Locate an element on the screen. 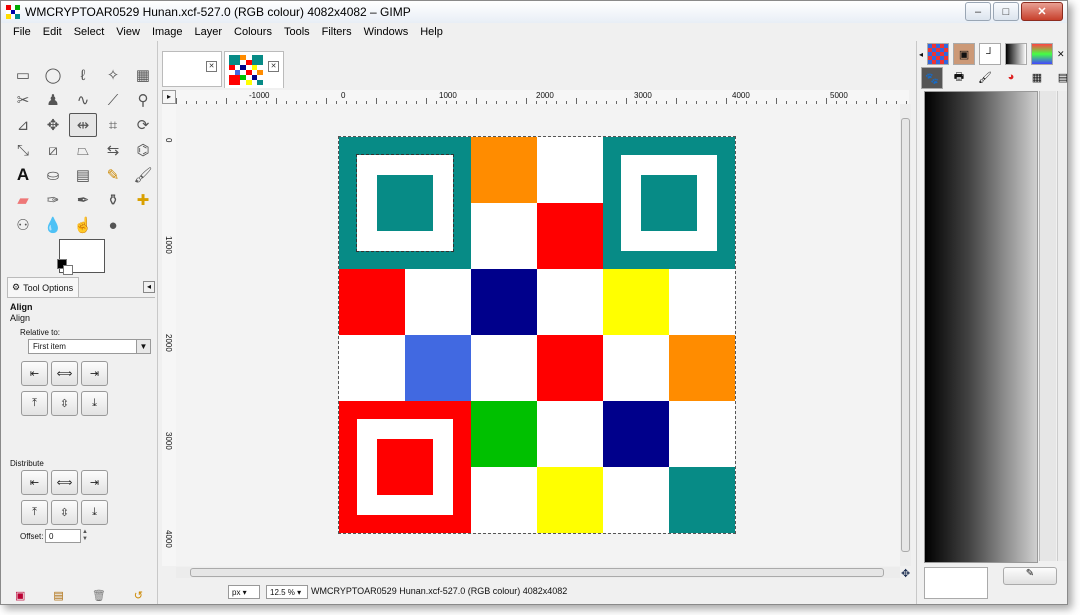 The height and width of the screenshot is (615, 1080). menu-help: Help is located at coordinates (431, 32).